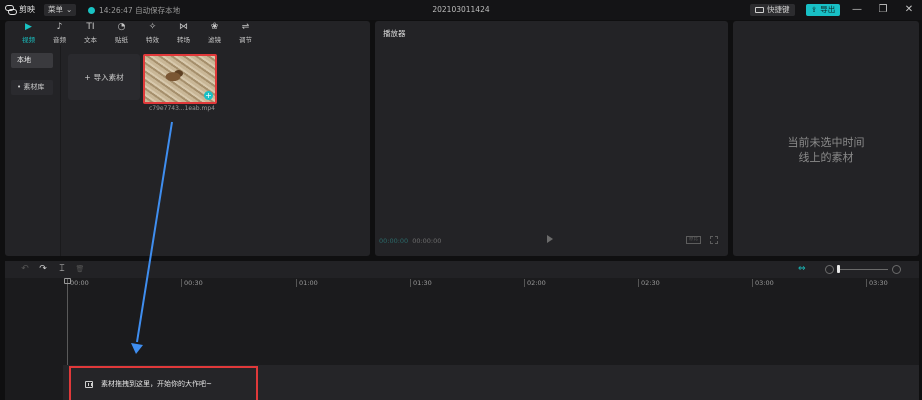 This screenshot has height=400, width=922. I want to click on clip-filename: c79e7743...1eab.mp4, so click(182, 108).